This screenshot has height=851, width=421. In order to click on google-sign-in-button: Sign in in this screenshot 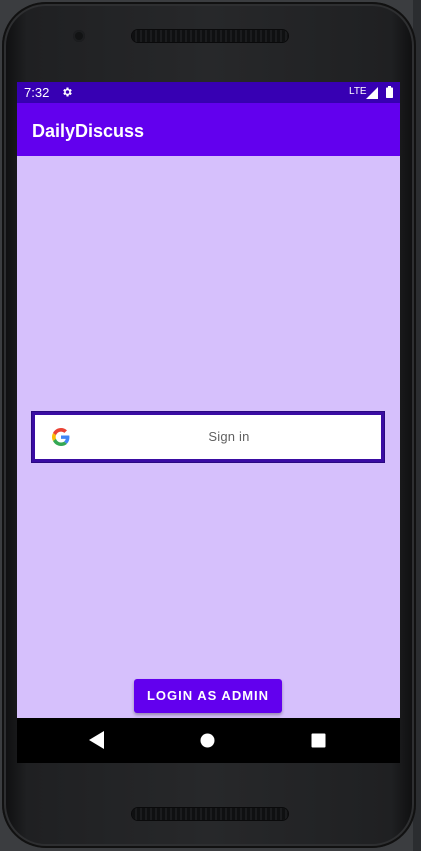, I will do `click(208, 437)`.